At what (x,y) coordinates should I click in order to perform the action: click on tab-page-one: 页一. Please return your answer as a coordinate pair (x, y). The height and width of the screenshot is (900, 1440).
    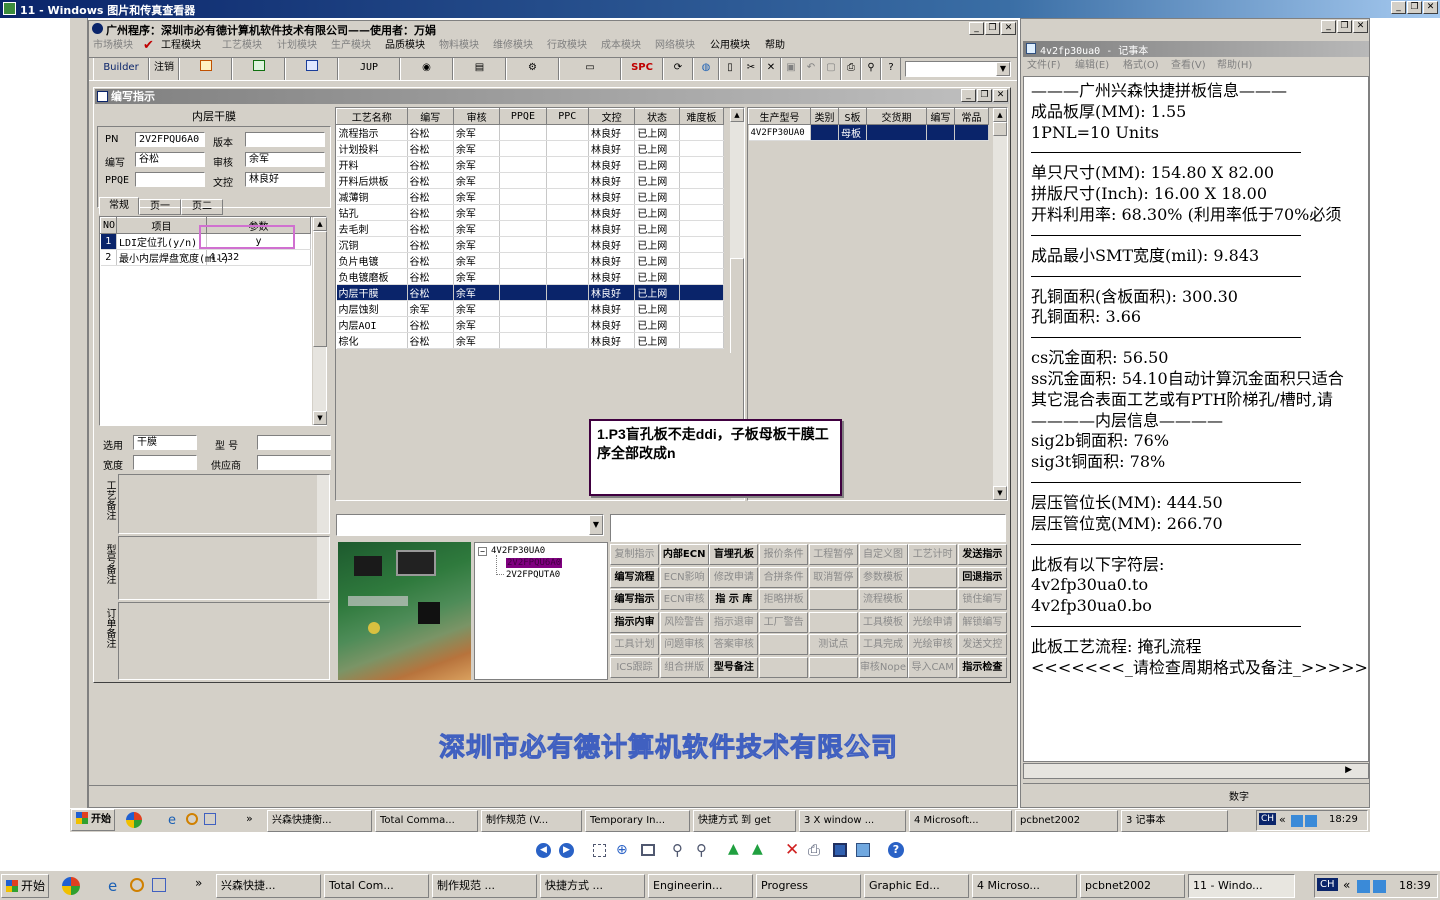
    Looking at the image, I should click on (160, 207).